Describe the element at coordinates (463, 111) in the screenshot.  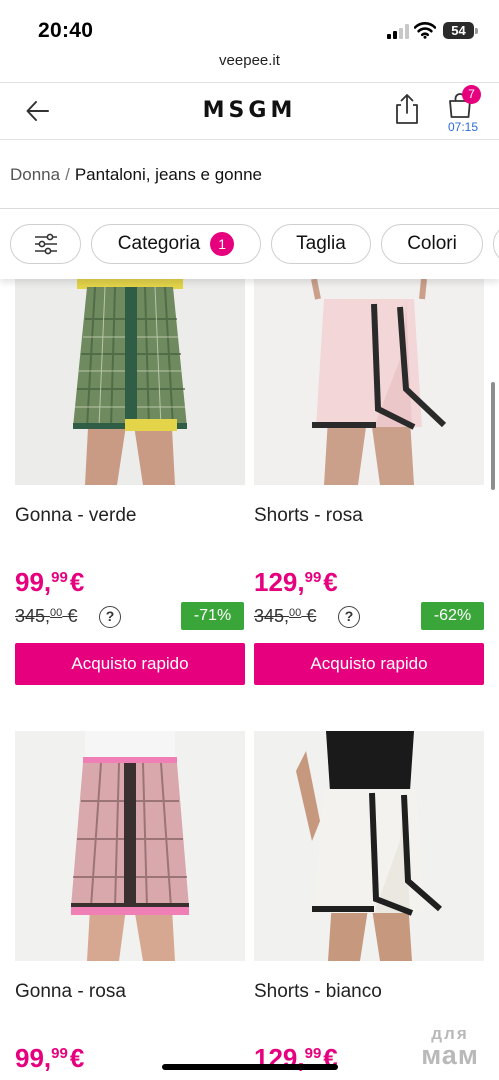
I see `cart-button: 7 07:15` at that location.